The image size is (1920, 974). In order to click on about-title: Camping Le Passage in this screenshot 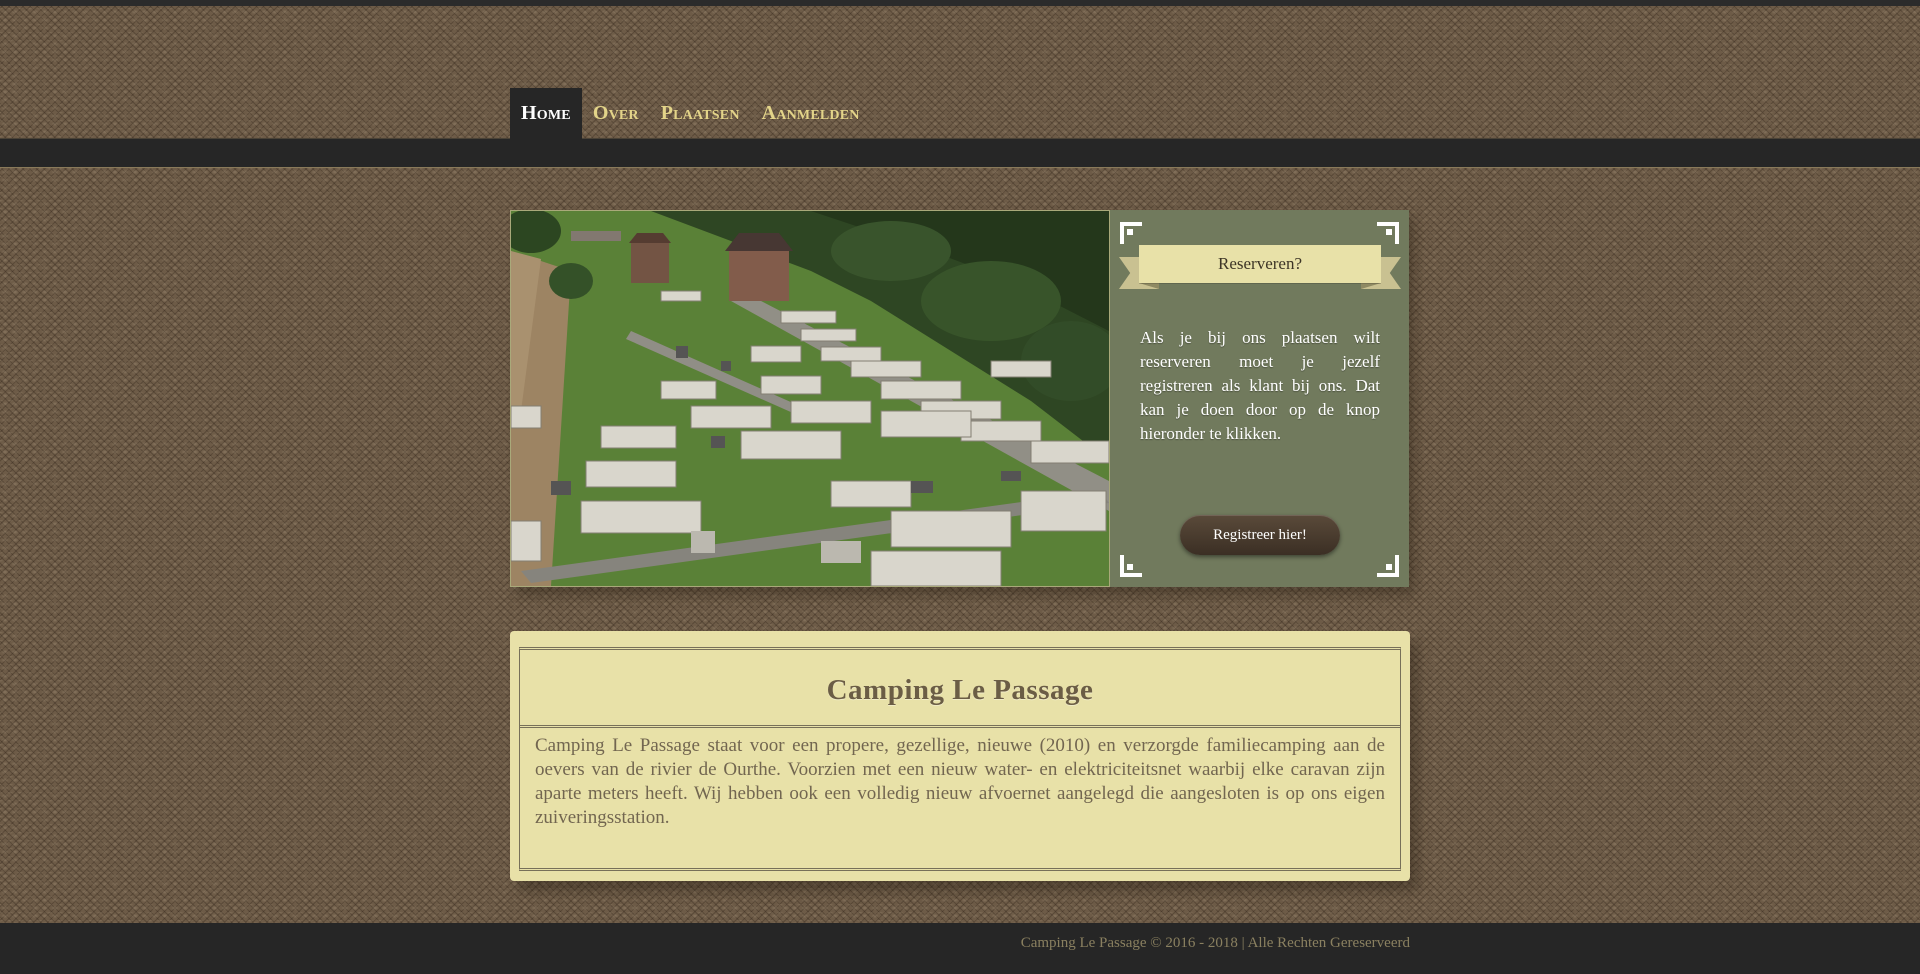, I will do `click(960, 689)`.